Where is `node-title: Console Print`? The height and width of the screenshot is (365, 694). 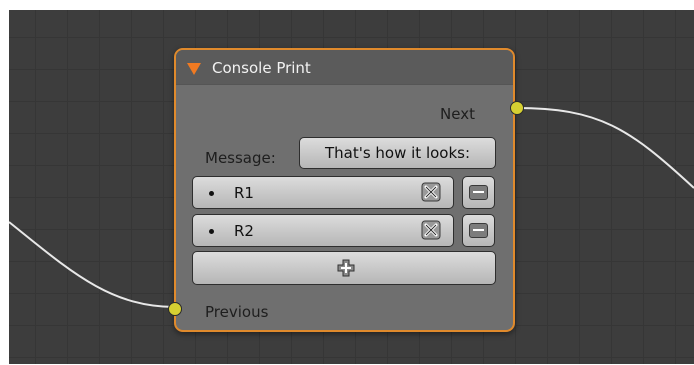
node-title: Console Print is located at coordinates (261, 68).